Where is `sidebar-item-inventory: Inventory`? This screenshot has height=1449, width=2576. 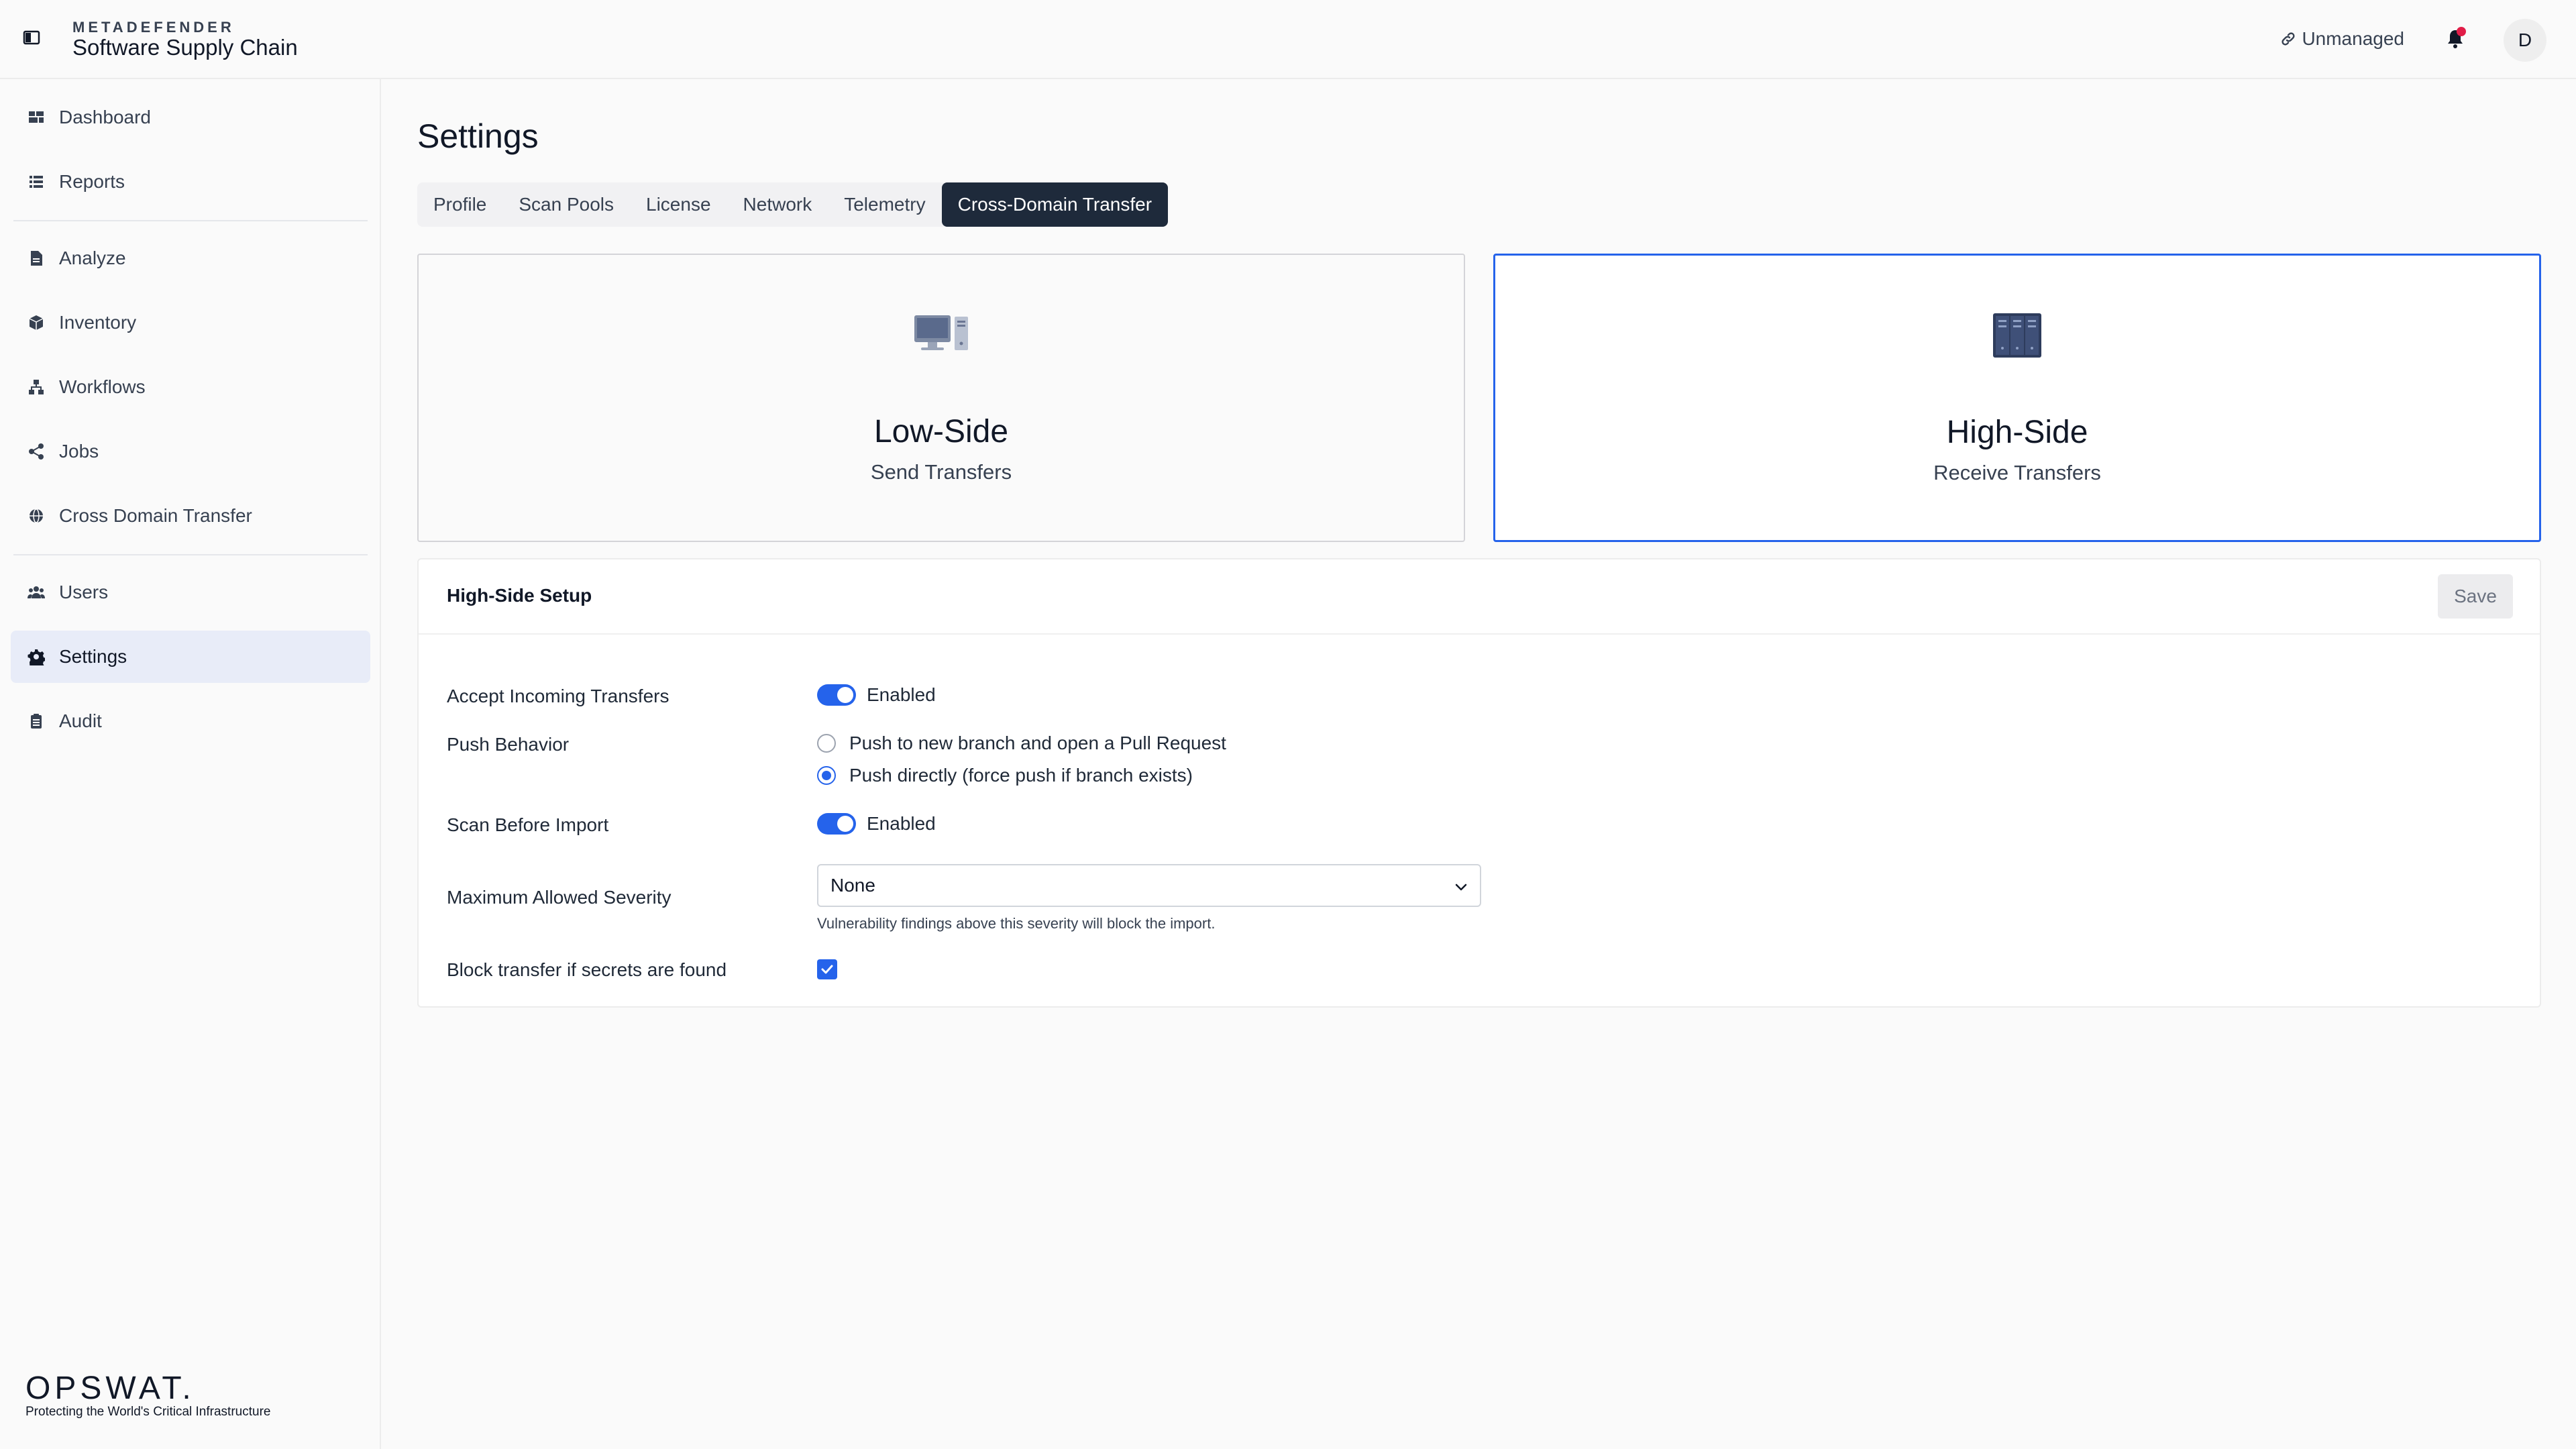 sidebar-item-inventory: Inventory is located at coordinates (190, 323).